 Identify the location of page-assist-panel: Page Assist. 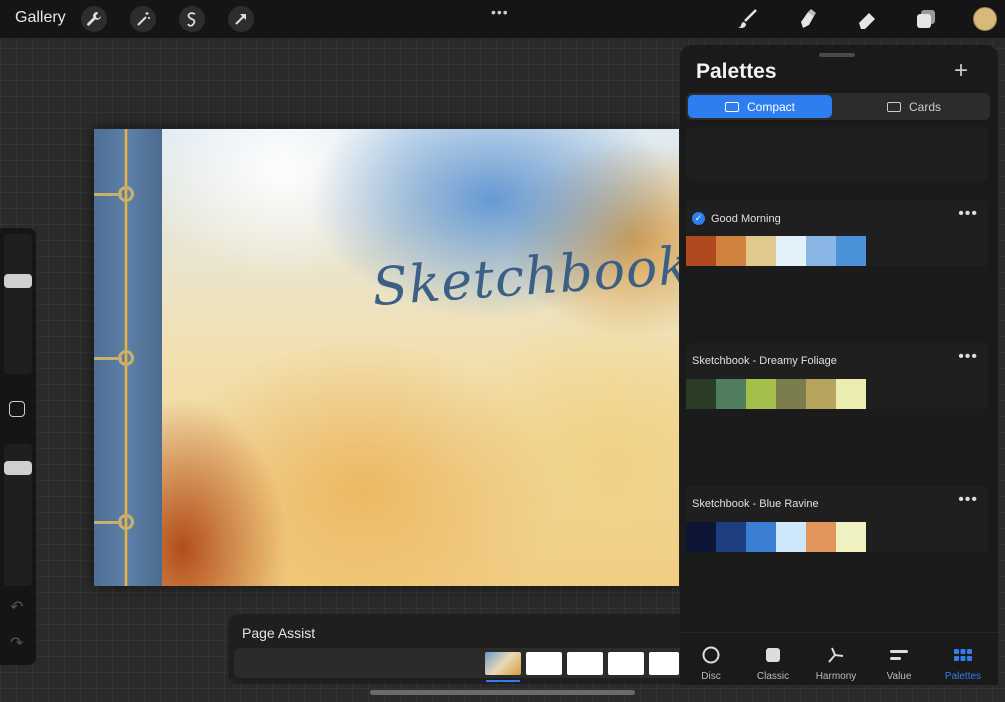
(463, 649).